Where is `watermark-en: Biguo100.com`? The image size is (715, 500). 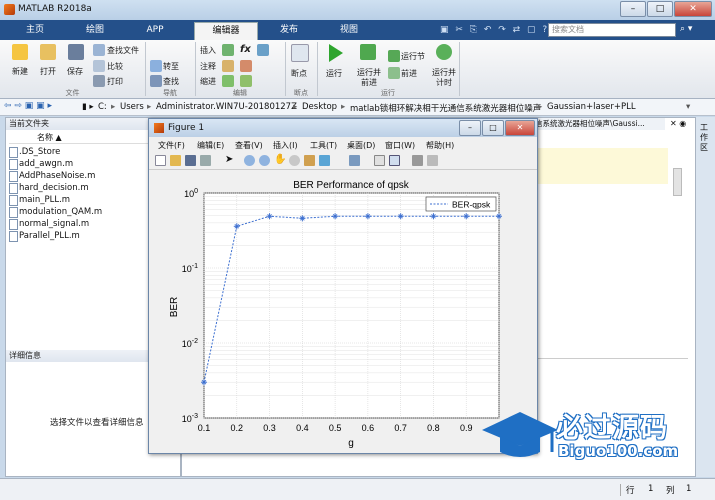 watermark-en: Biguo100.com is located at coordinates (618, 451).